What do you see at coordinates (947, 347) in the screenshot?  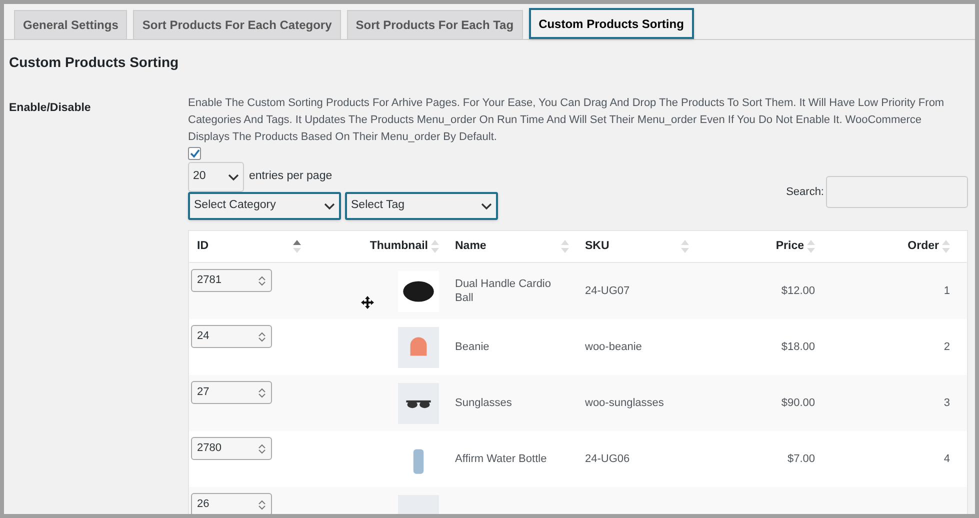 I see `product-order: 2` at bounding box center [947, 347].